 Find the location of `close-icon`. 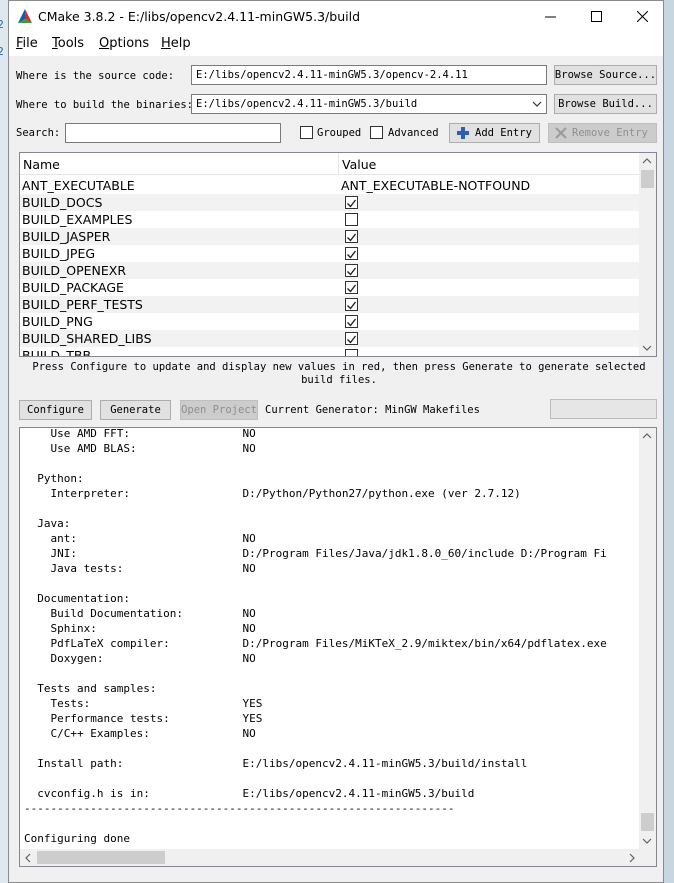

close-icon is located at coordinates (642, 16).